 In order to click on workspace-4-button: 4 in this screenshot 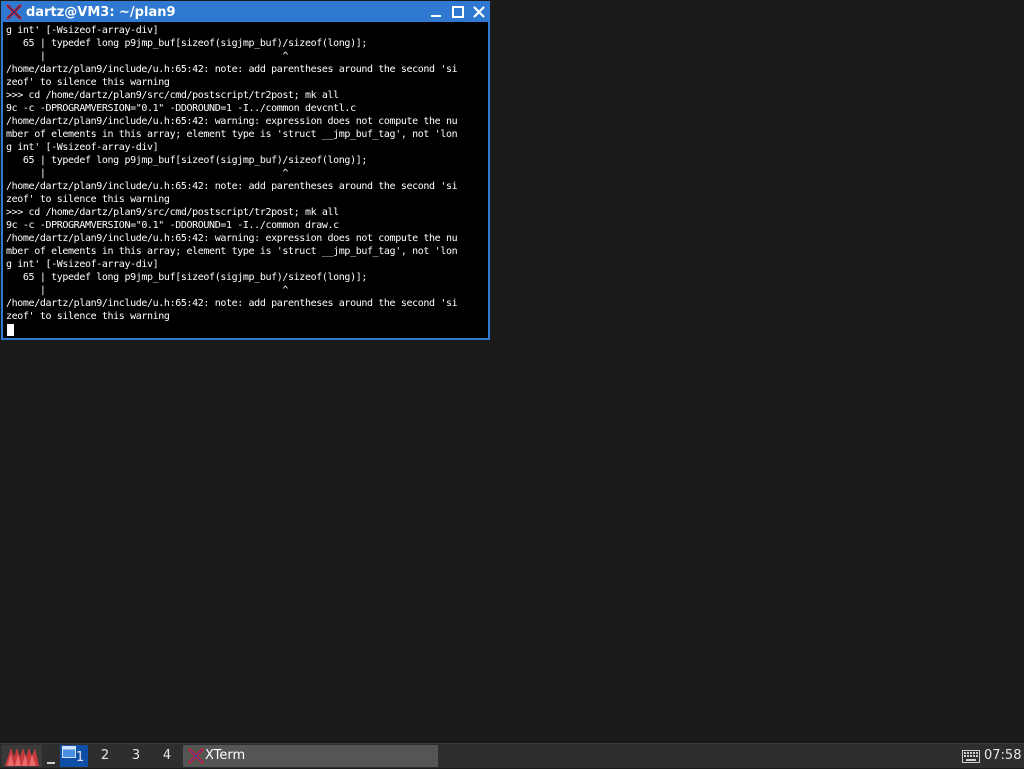, I will do `click(167, 756)`.